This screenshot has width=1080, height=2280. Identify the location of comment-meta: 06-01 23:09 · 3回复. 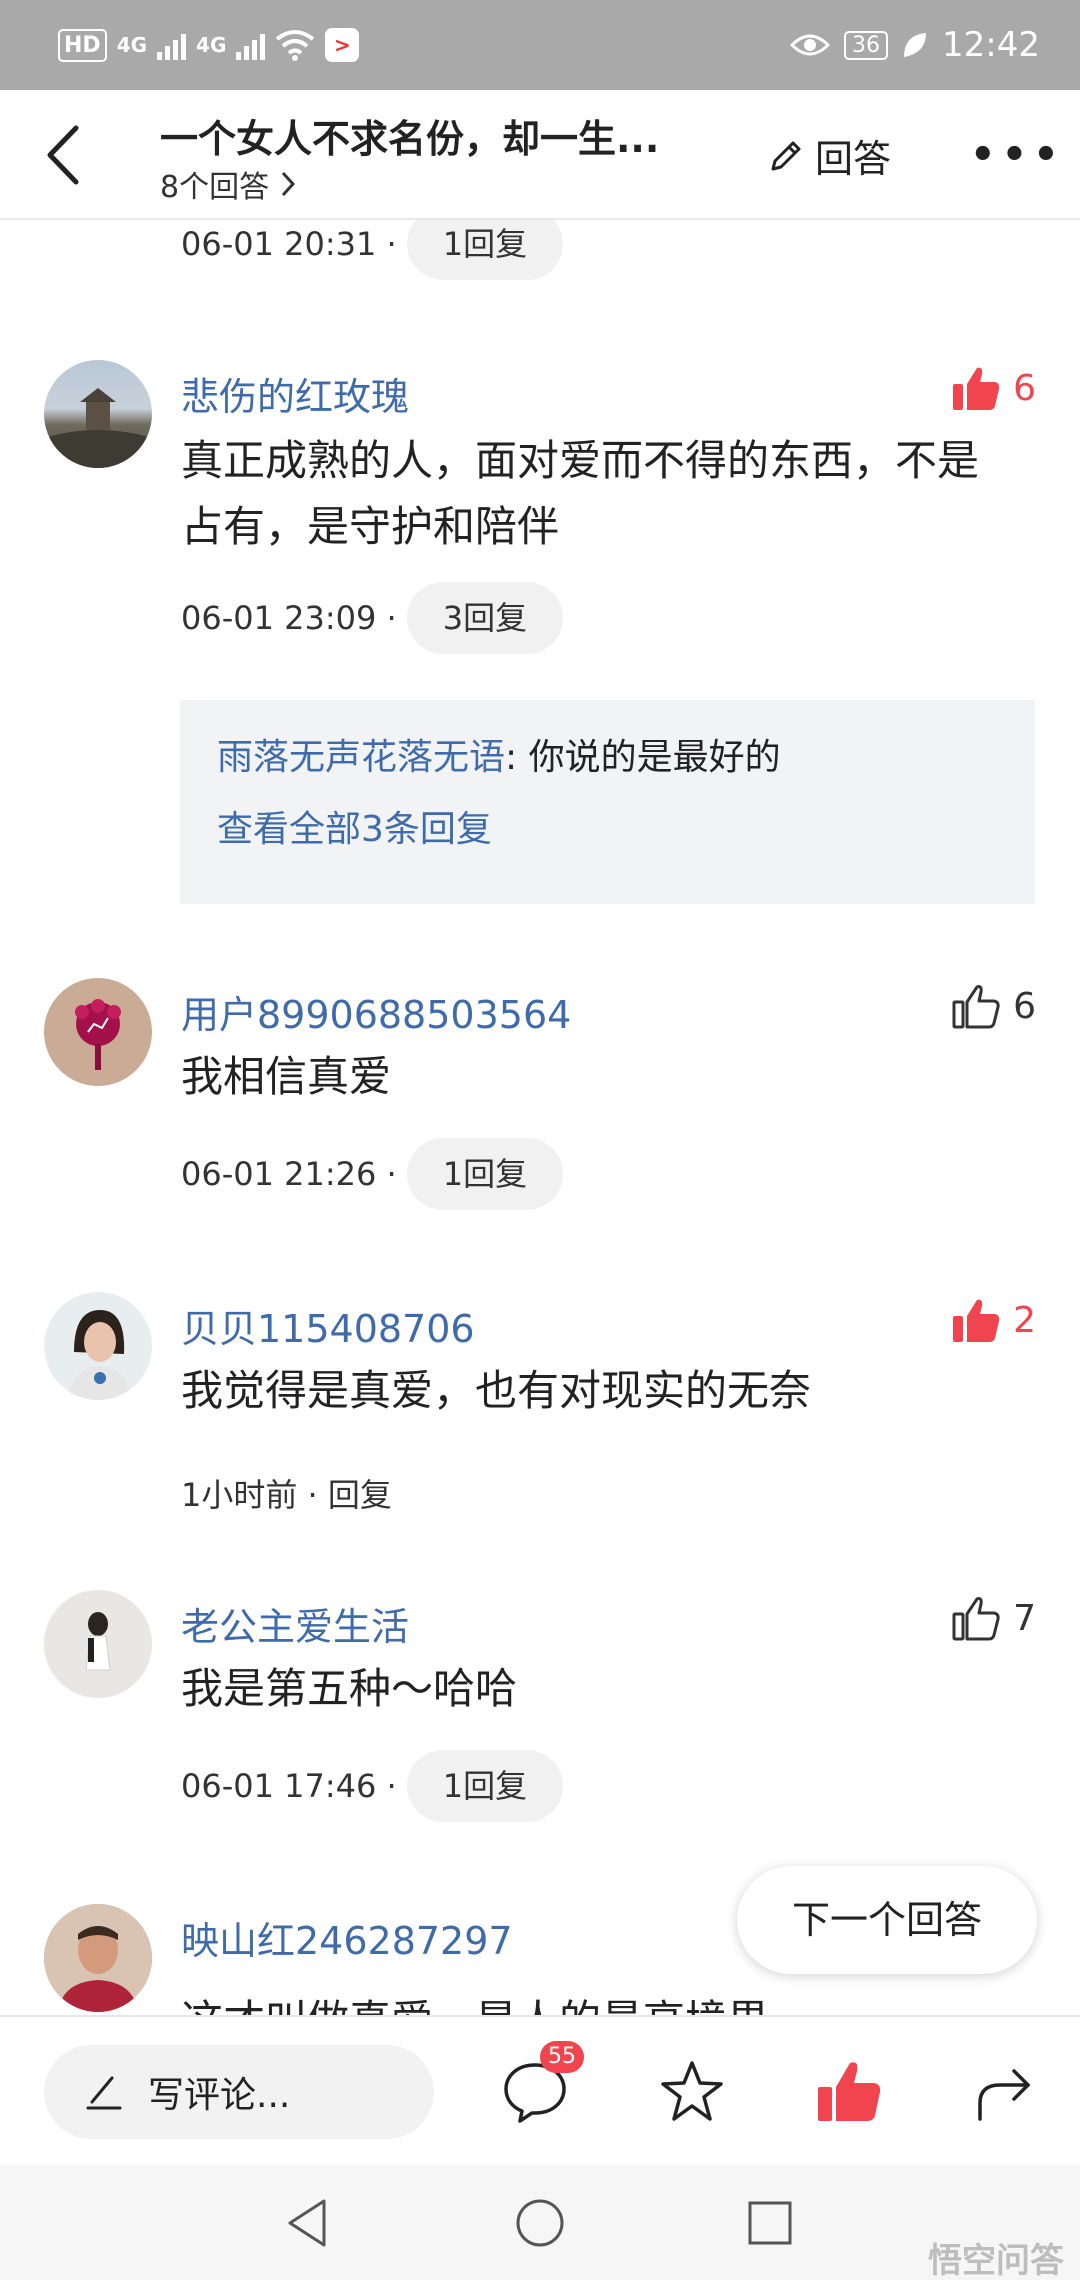
(372, 618).